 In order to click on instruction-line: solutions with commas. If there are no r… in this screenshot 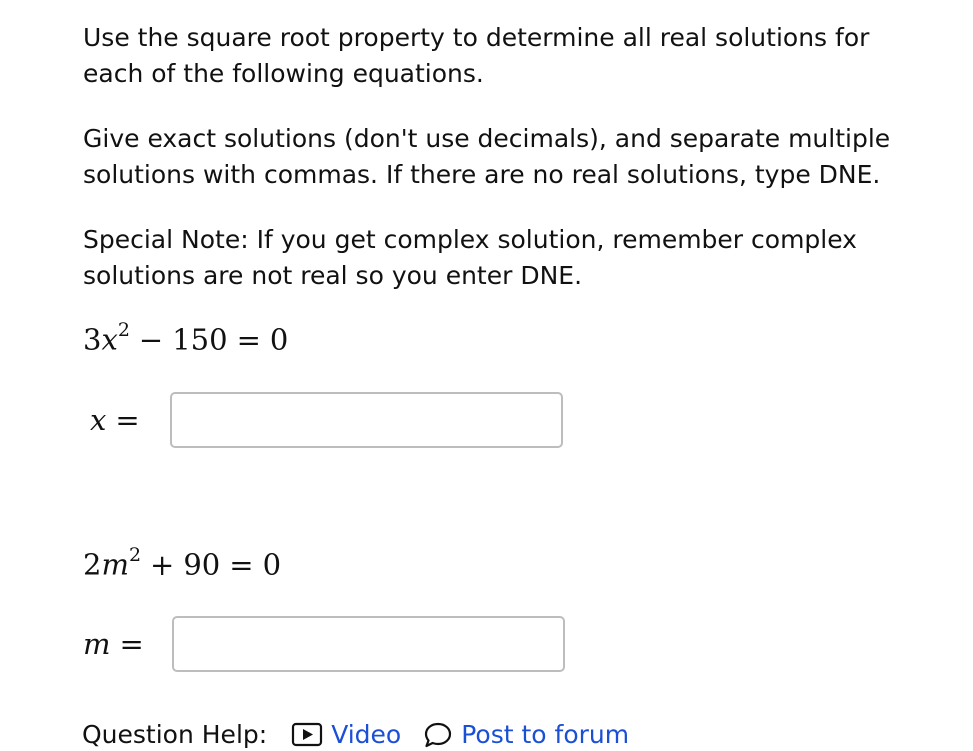, I will do `click(482, 174)`.